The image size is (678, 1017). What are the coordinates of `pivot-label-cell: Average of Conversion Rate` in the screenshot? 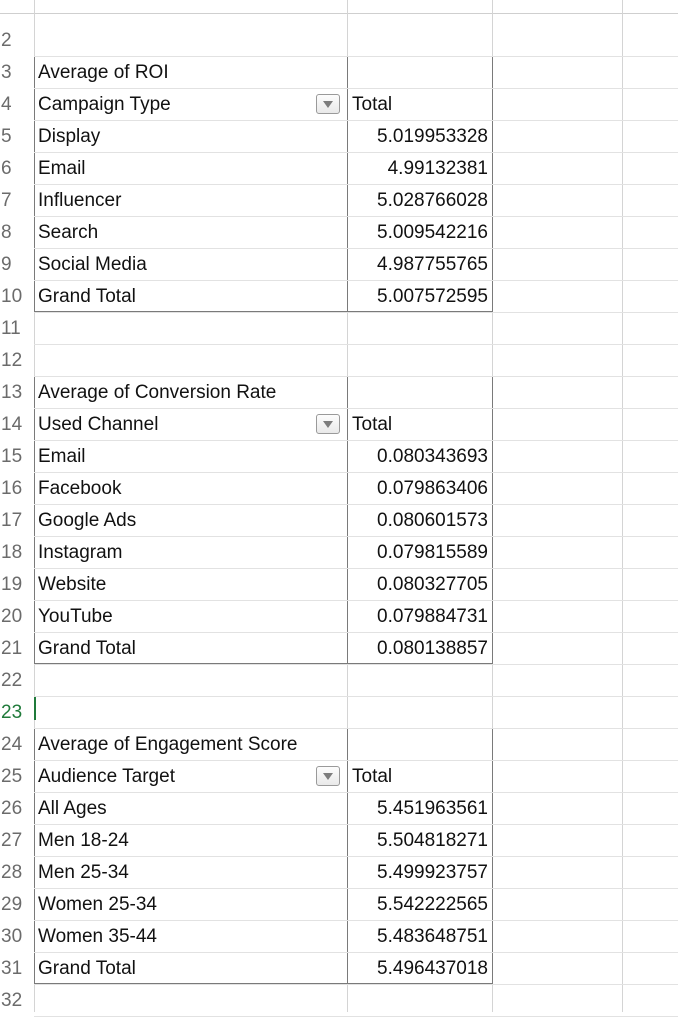 It's located at (157, 392).